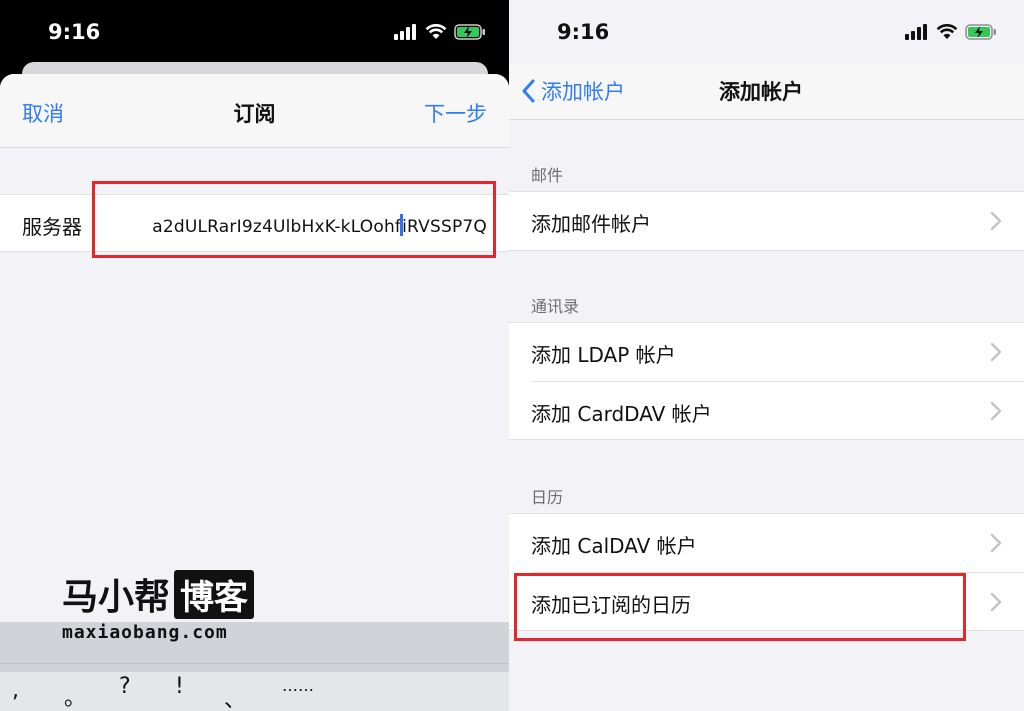 Image resolution: width=1024 pixels, height=711 pixels. Describe the element at coordinates (145, 632) in the screenshot. I see `watermark-site: maxiaobang.com` at that location.